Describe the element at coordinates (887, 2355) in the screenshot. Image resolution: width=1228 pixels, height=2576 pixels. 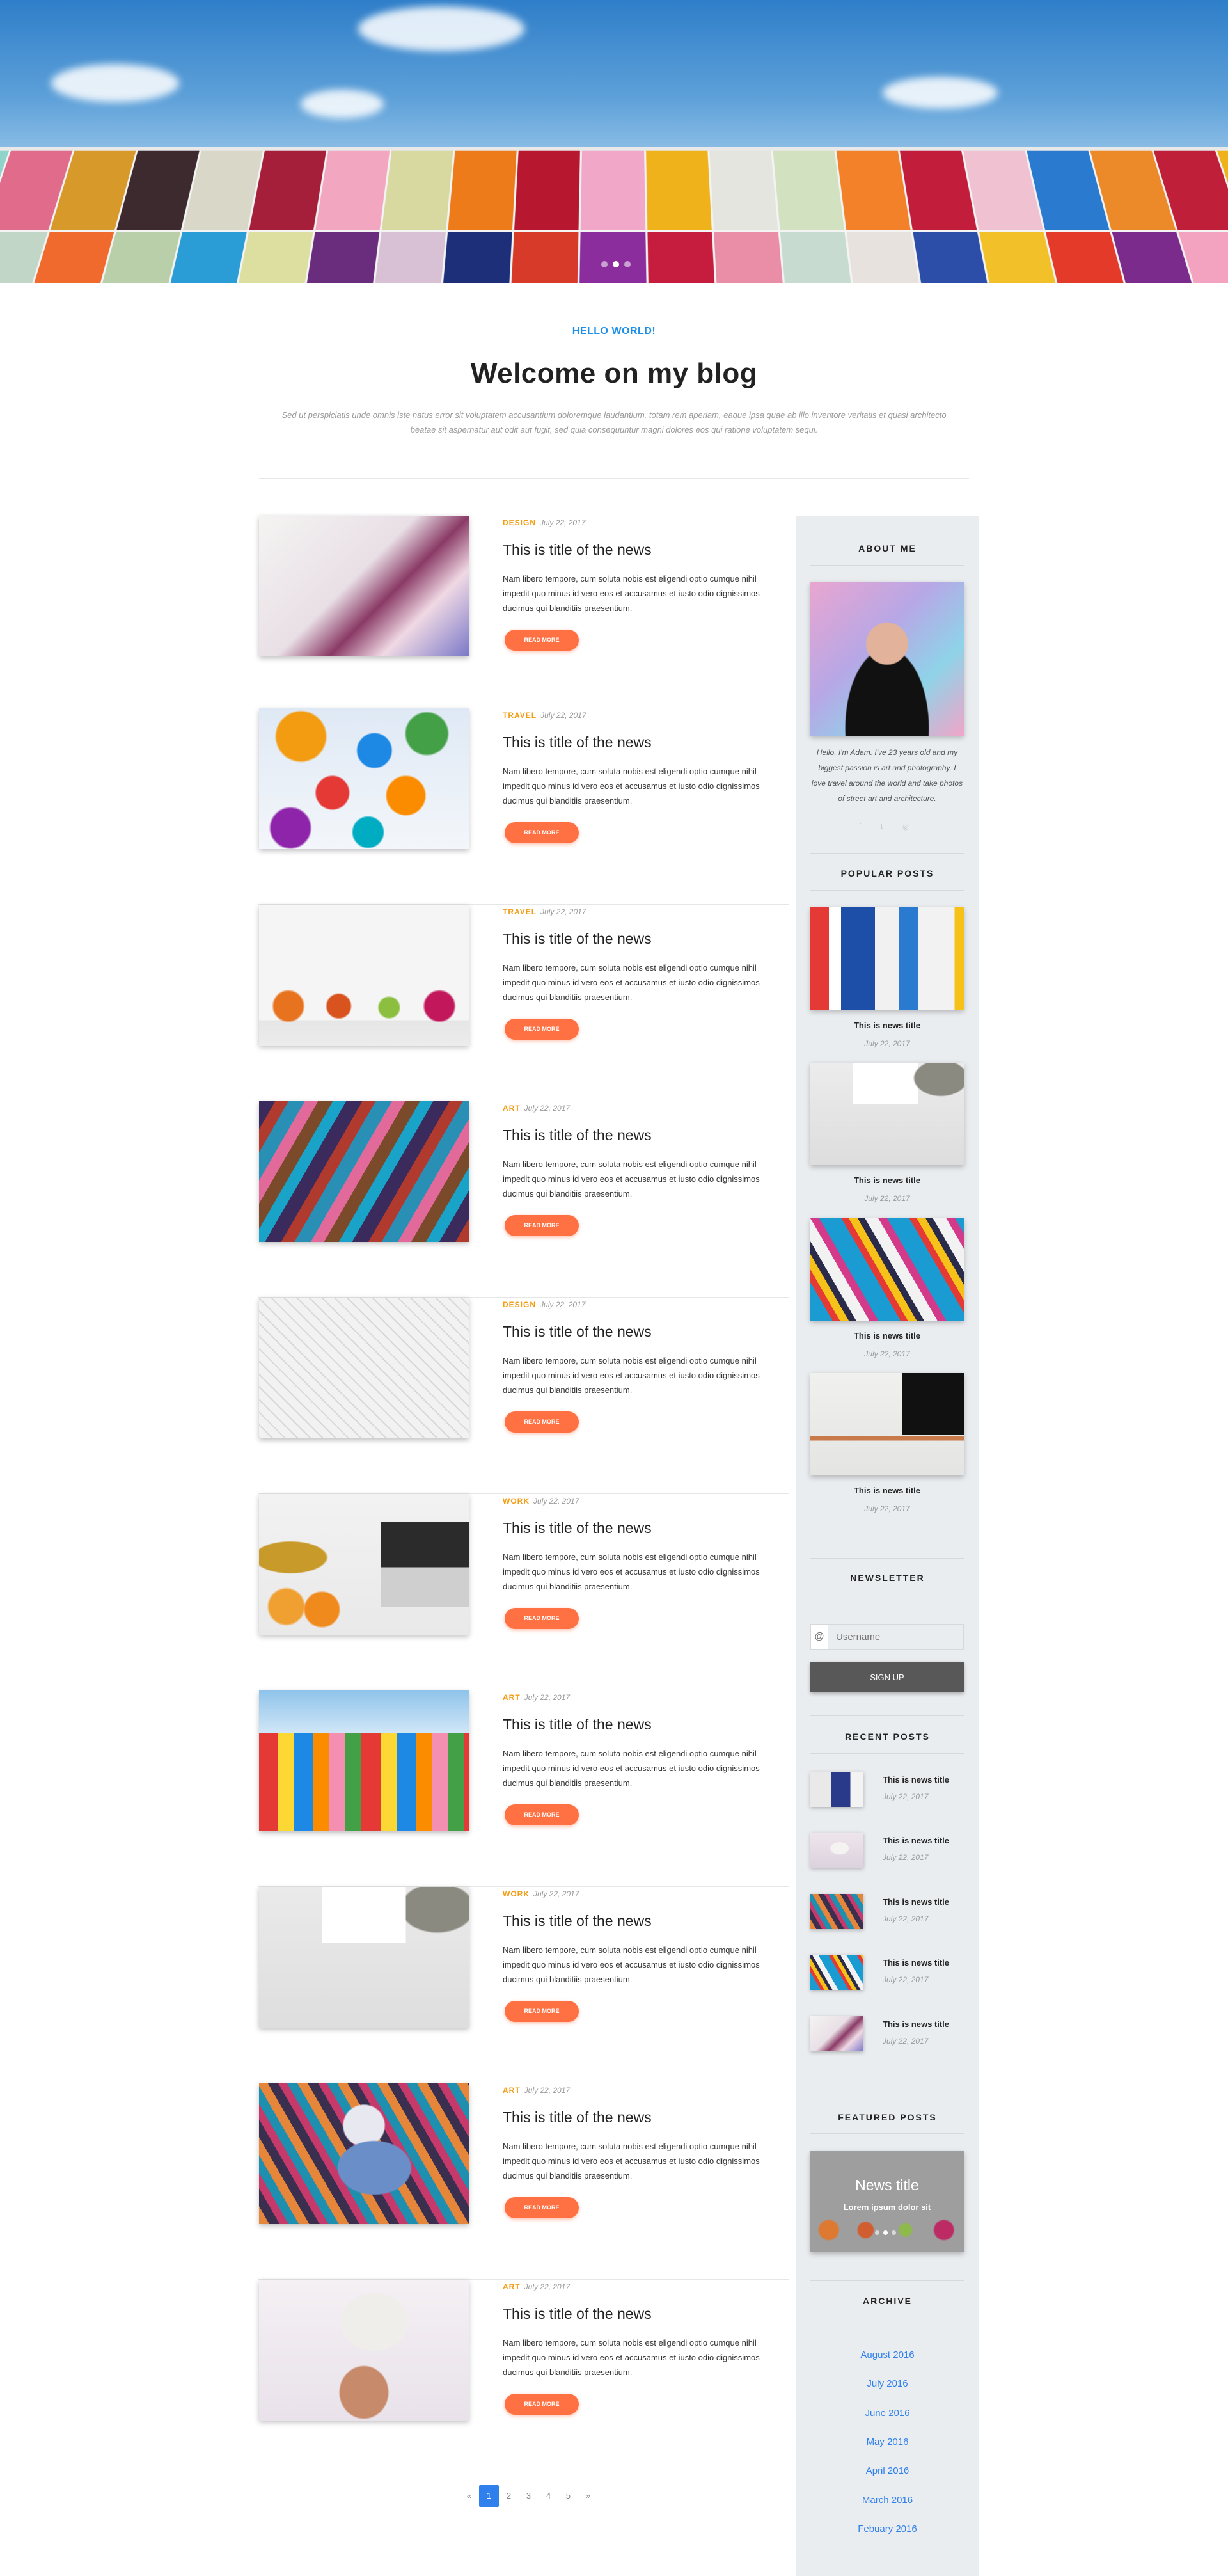
I see `archive-link: August 2016` at that location.